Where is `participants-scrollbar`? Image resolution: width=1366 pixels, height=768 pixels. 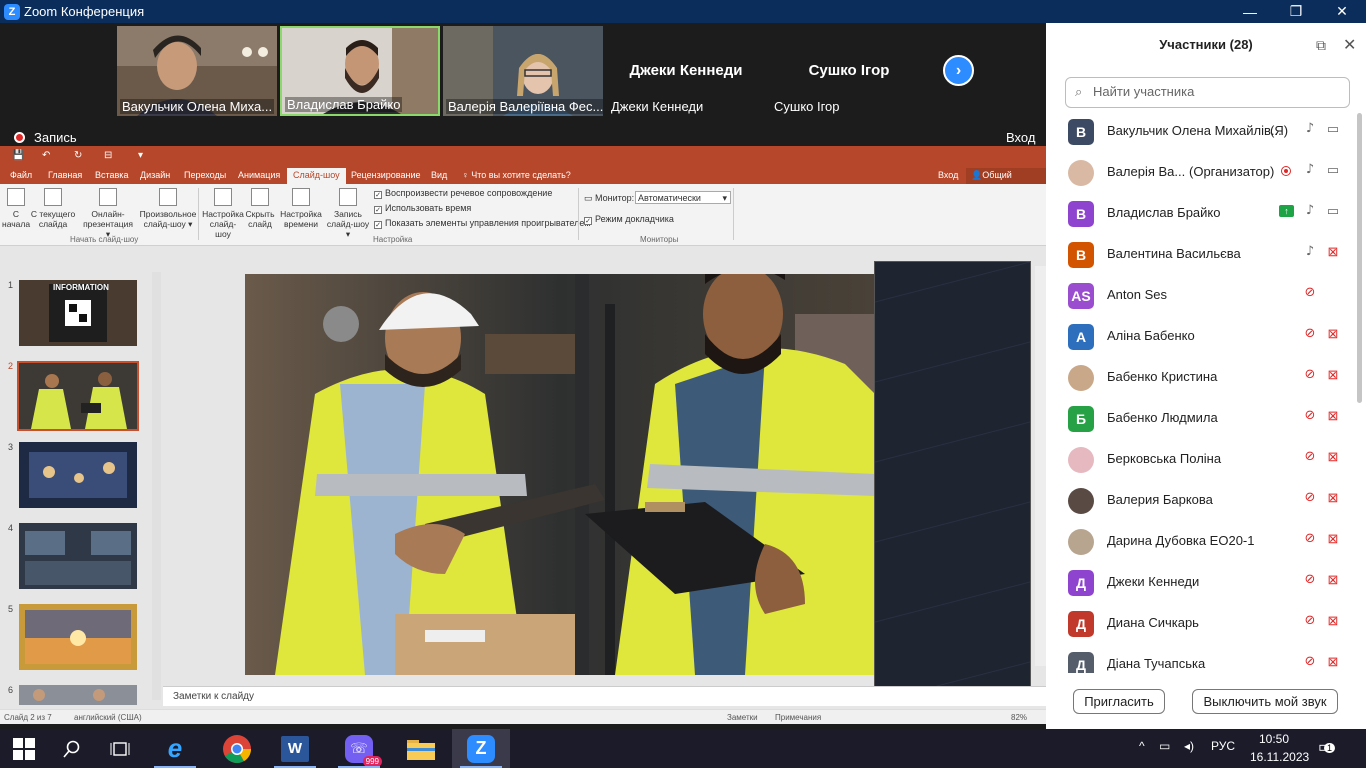 participants-scrollbar is located at coordinates (1359, 258).